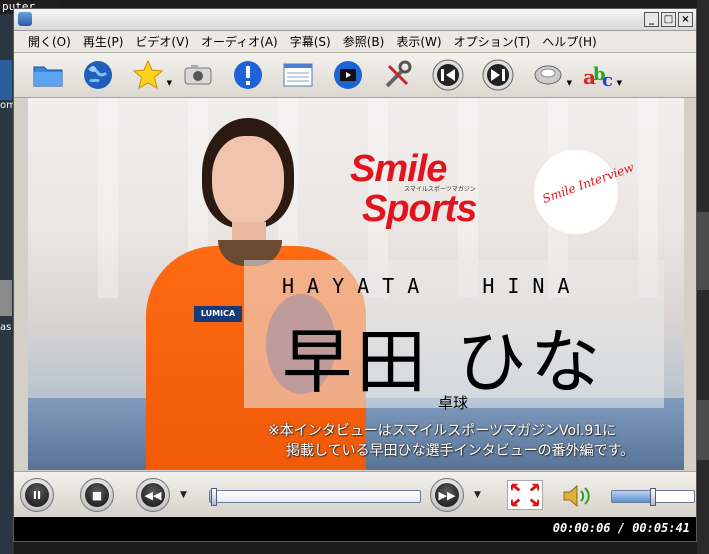 This screenshot has height=554, width=709. Describe the element at coordinates (651, 19) in the screenshot. I see `minimize-button: _` at that location.